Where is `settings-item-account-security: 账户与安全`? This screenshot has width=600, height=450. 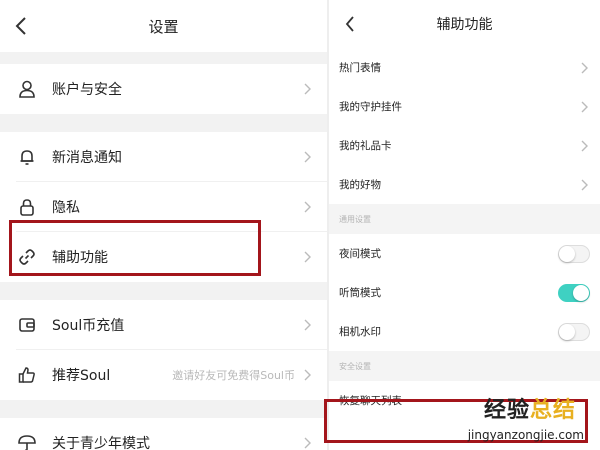
settings-item-account-security: 账户与安全 is located at coordinates (163, 89).